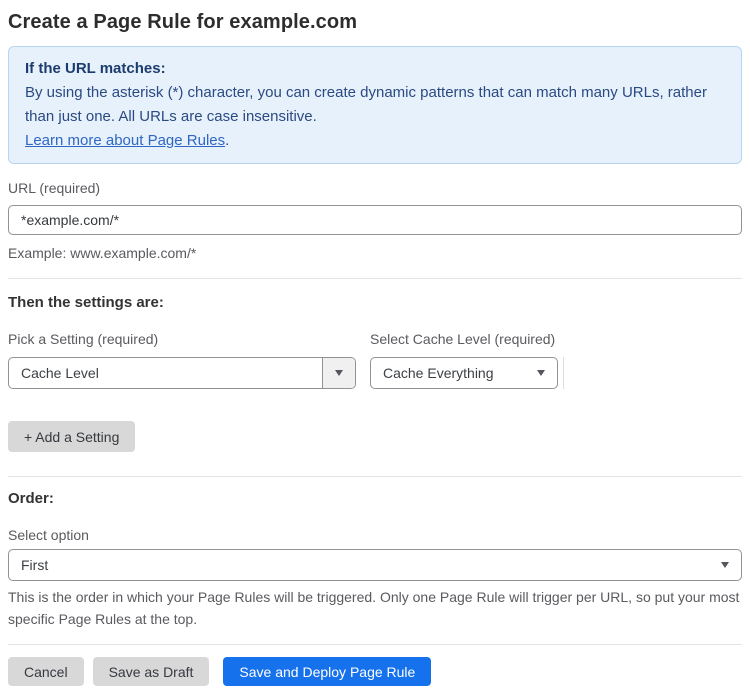 This screenshot has height=691, width=750. What do you see at coordinates (31, 498) in the screenshot?
I see `order-section-heading: Order:` at bounding box center [31, 498].